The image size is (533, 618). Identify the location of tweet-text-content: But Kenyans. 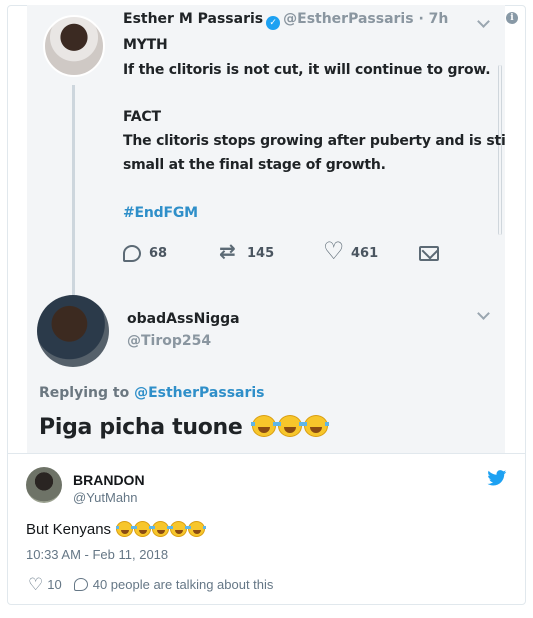
(69, 529).